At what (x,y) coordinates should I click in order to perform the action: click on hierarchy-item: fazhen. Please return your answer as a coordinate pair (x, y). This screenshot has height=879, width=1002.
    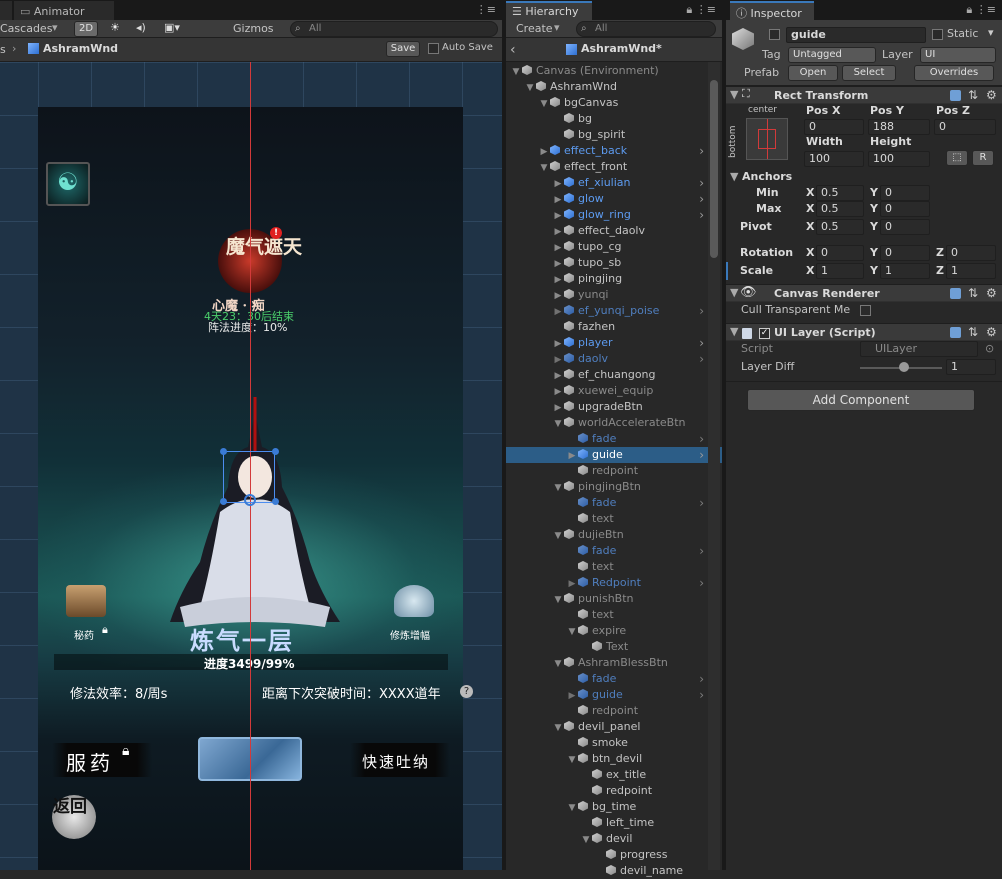
    Looking at the image, I should click on (614, 327).